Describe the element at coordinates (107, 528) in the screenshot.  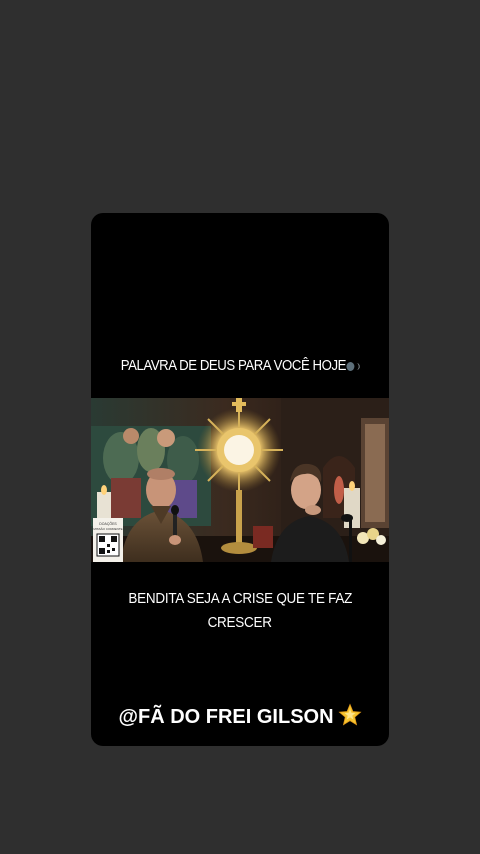
I see `qr-label-2: MISSÃO CORRENTE` at that location.